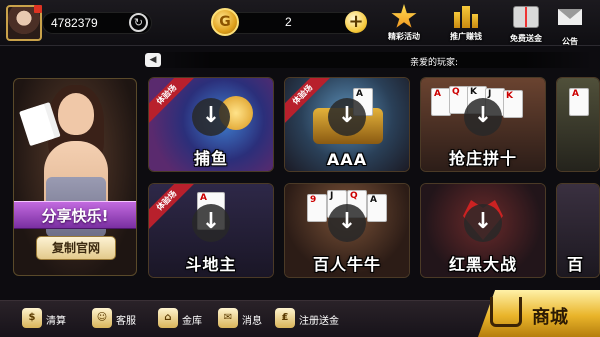 The width and height of the screenshot is (600, 337). What do you see at coordinates (506, 312) in the screenshot?
I see `cart-icon` at bounding box center [506, 312].